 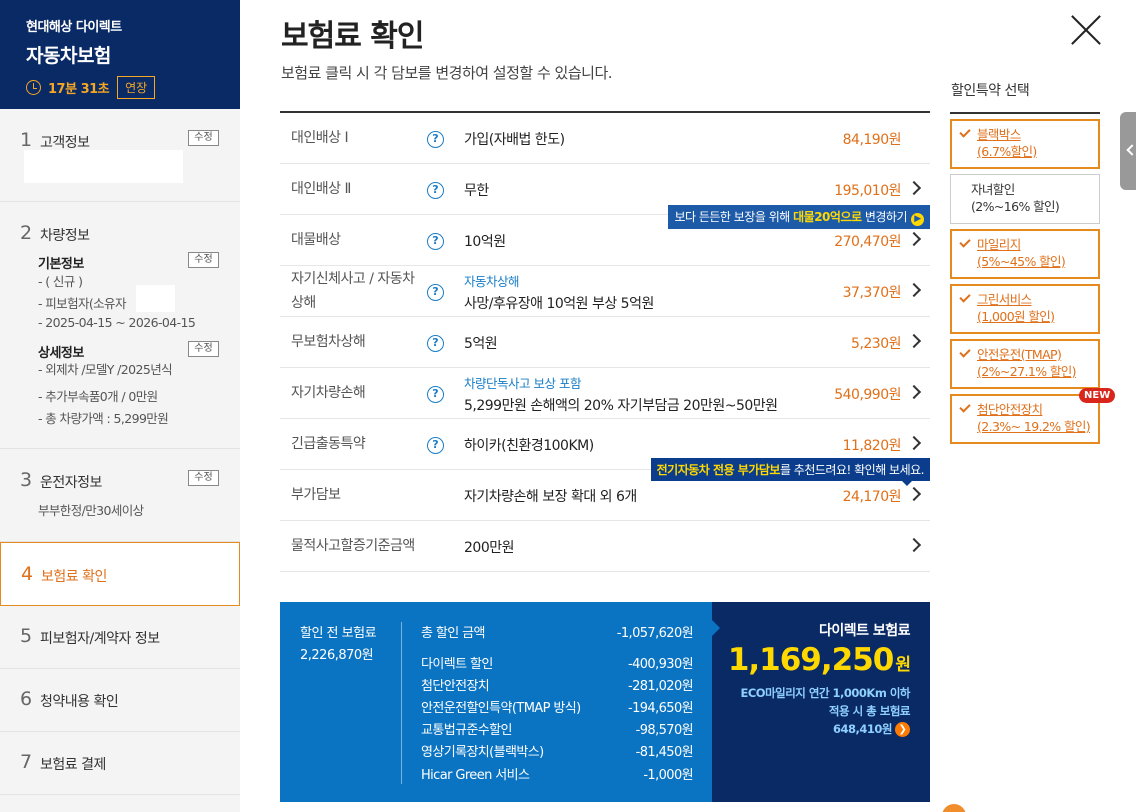 I want to click on coverage-value-text: 사망/후유장애 10억원 부상 5억원, so click(x=559, y=303).